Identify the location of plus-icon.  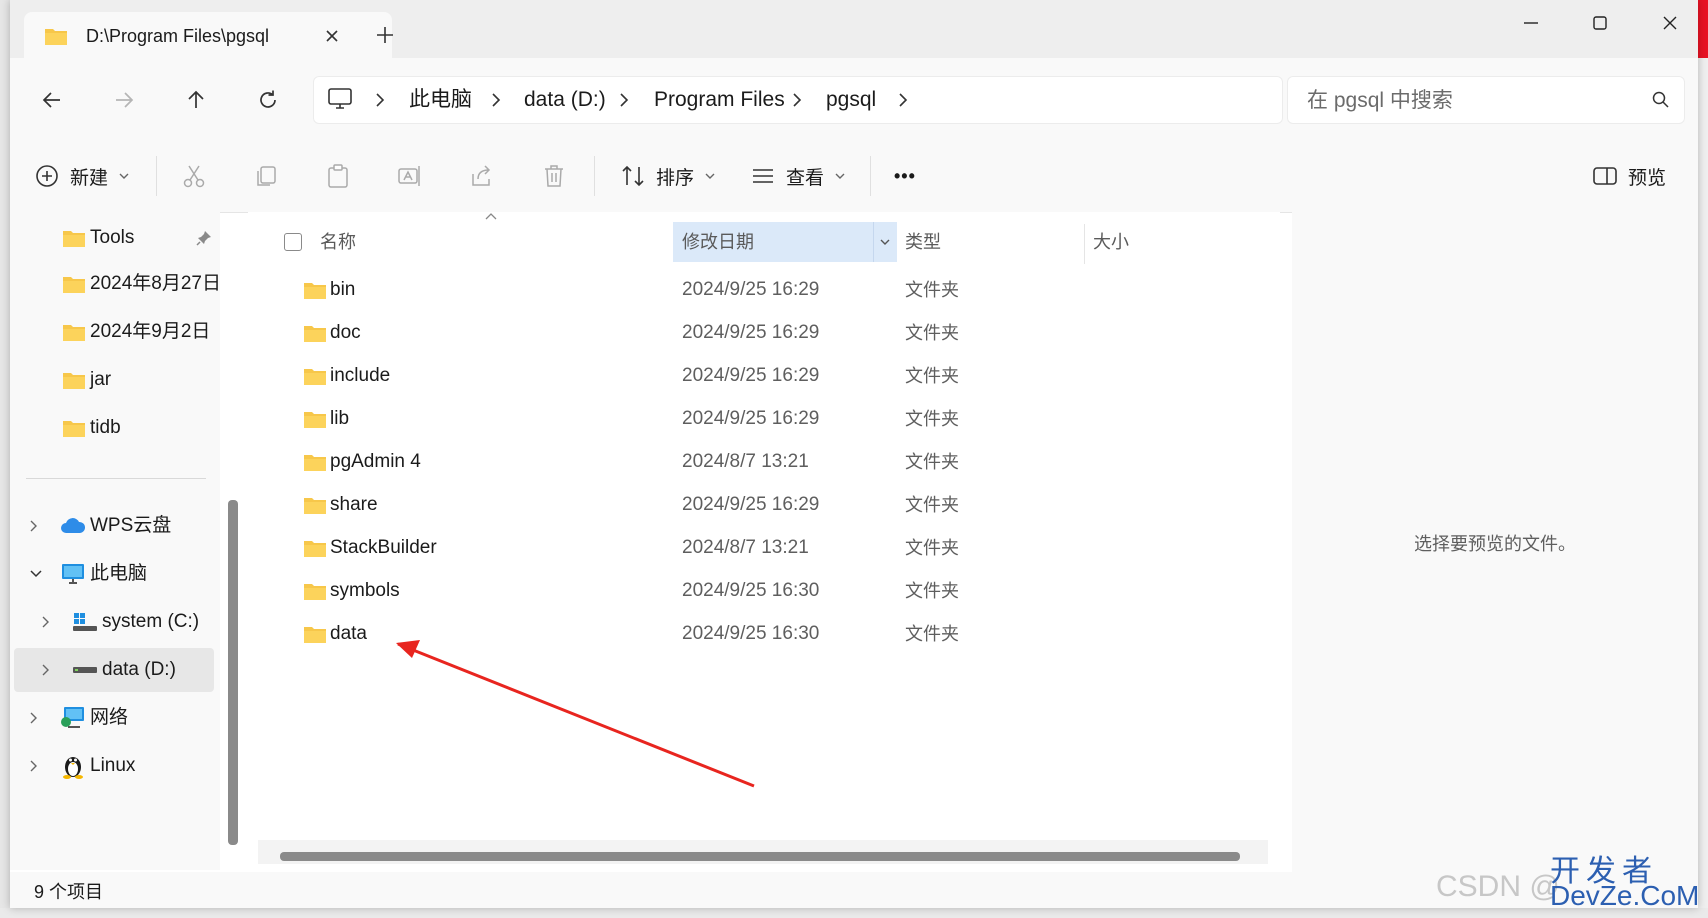
(385, 35).